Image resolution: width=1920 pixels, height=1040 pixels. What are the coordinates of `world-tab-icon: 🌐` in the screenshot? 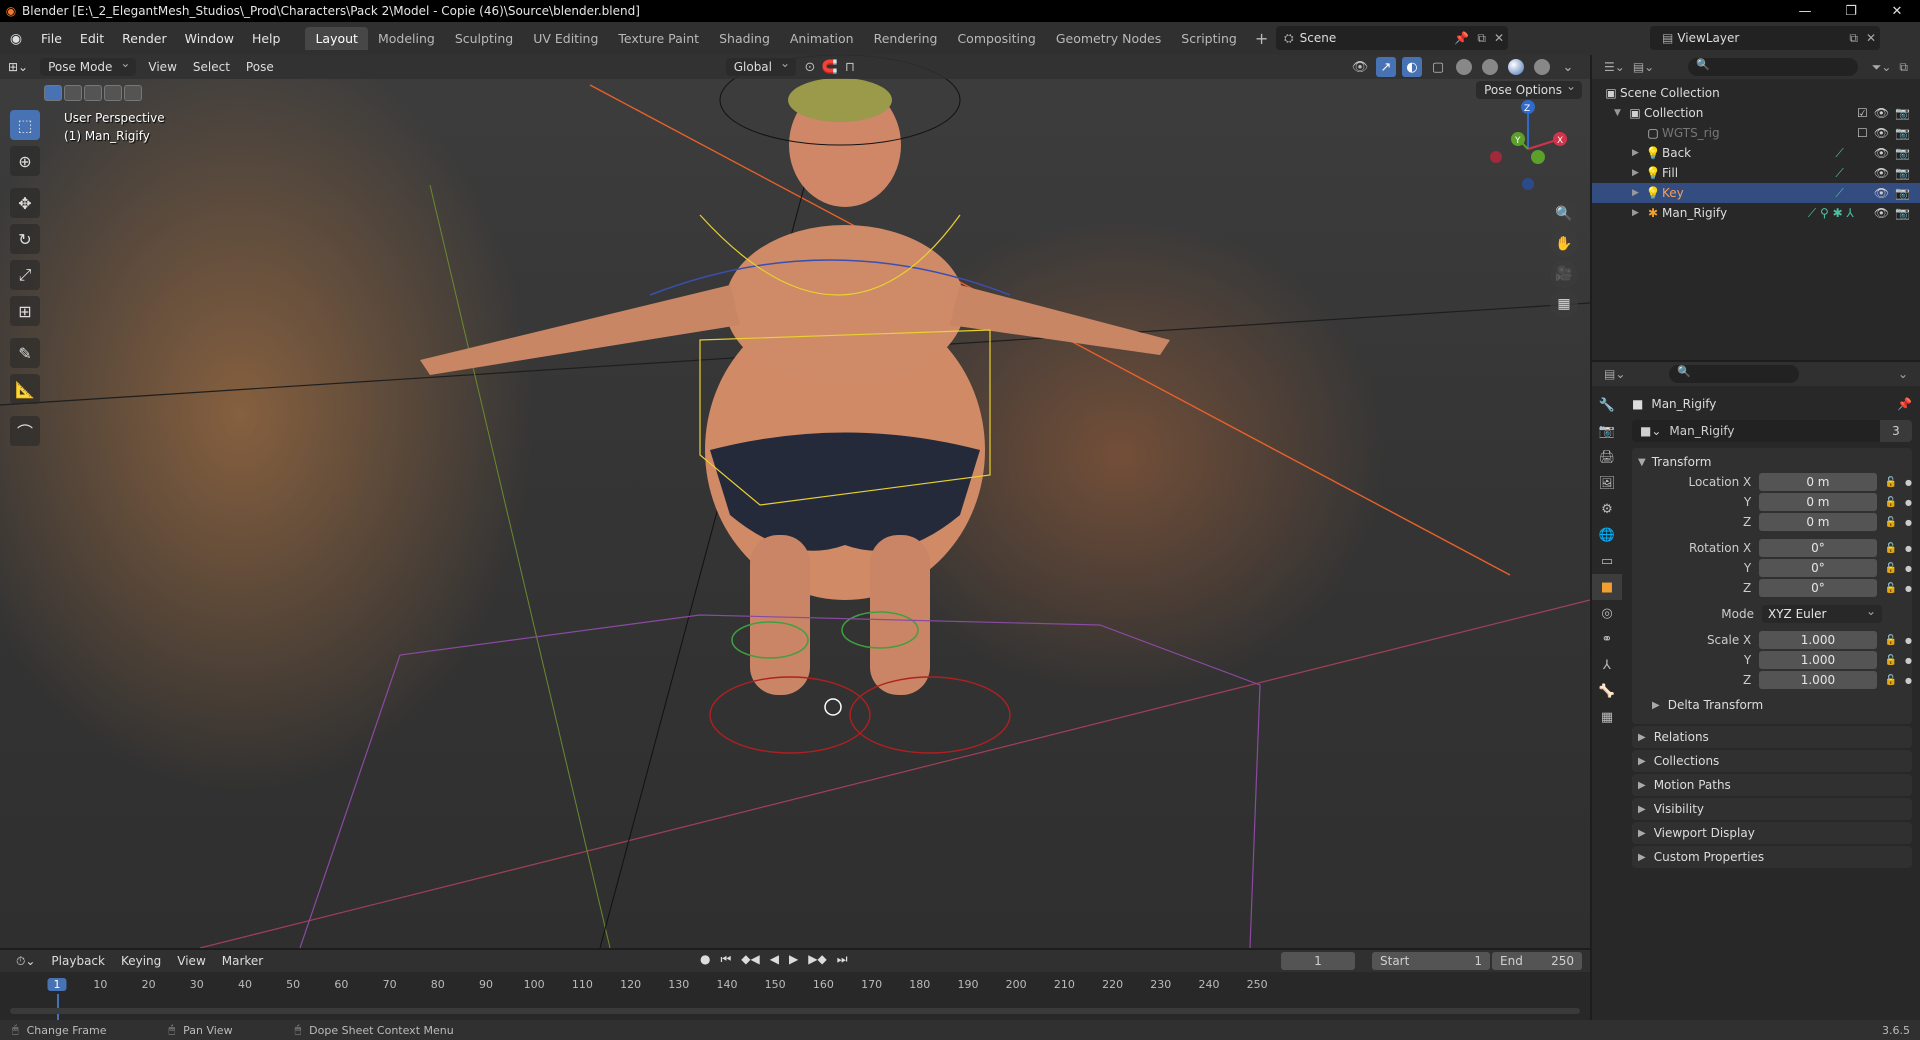 It's located at (1607, 535).